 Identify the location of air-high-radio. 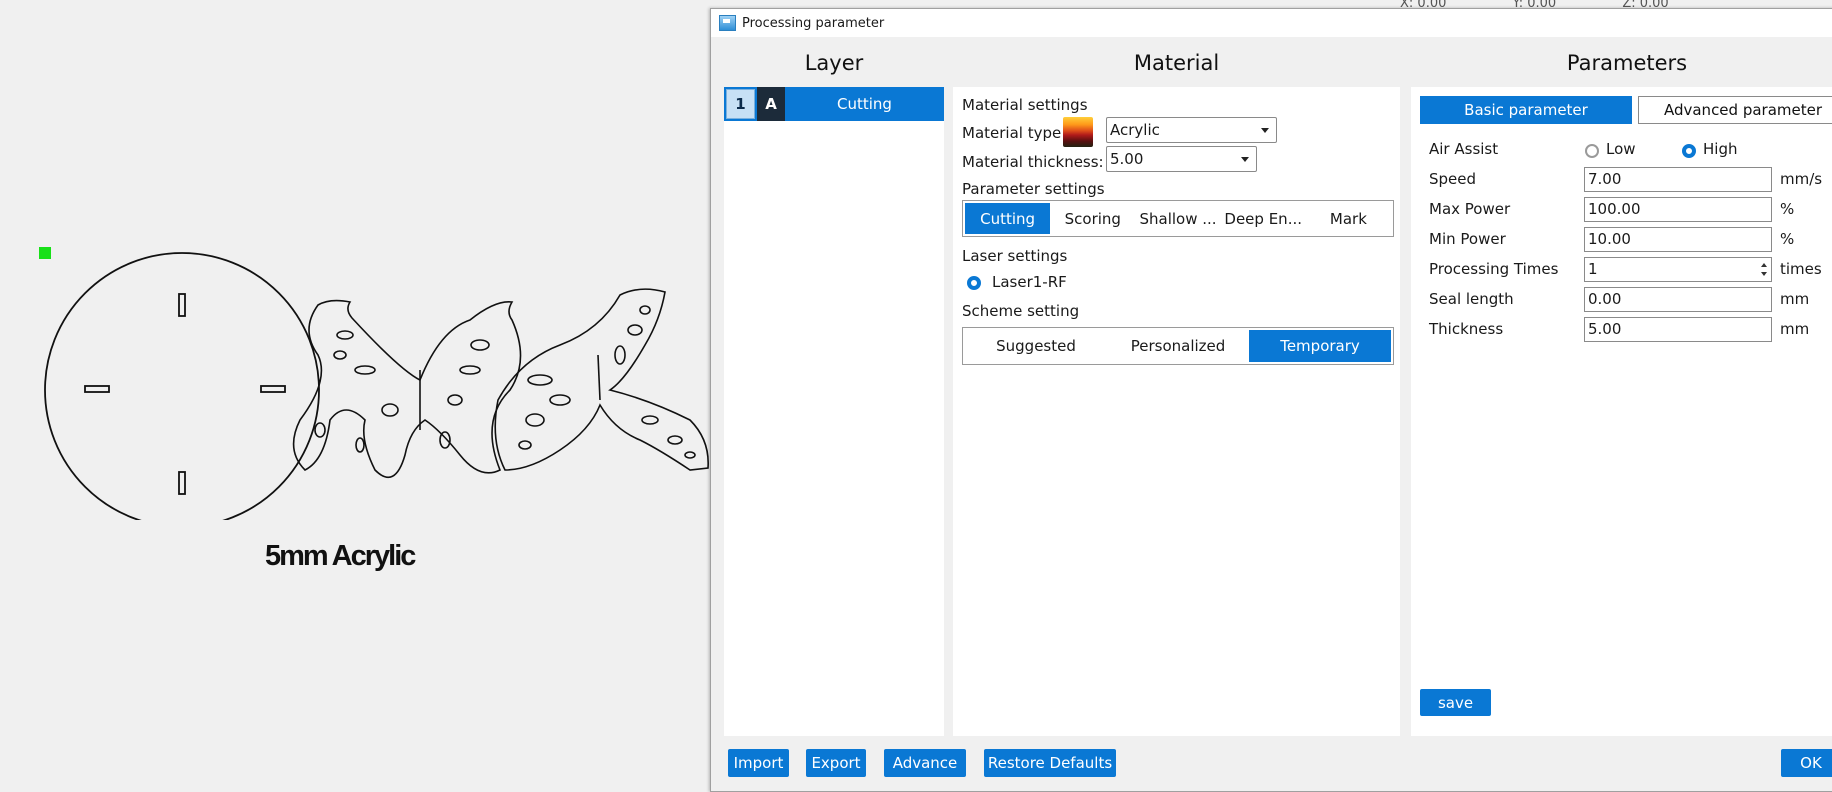
(1689, 151).